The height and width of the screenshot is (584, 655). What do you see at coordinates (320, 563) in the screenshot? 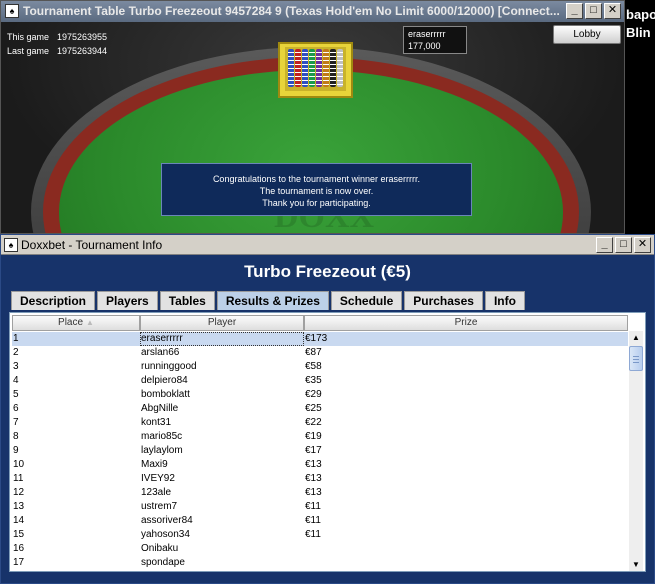
I see `table-row: 17 spondape` at bounding box center [320, 563].